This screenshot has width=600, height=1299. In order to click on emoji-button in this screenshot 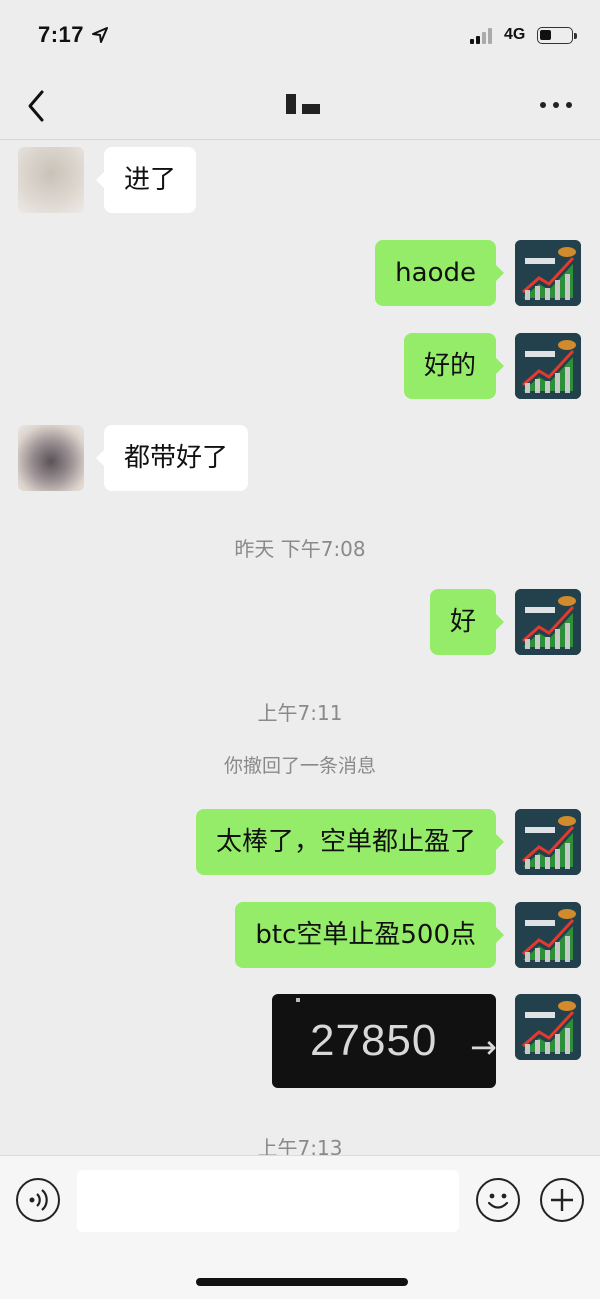, I will do `click(498, 1200)`.